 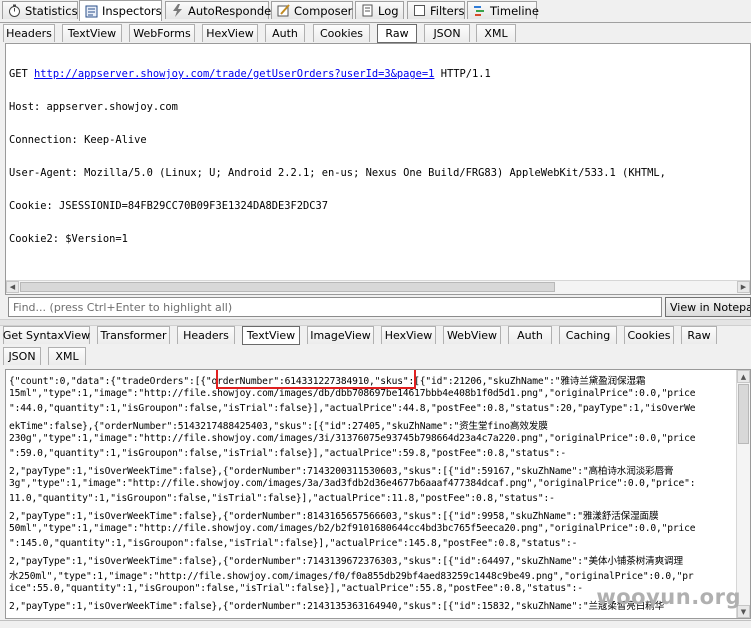 I want to click on watermark-text: wooyun.org, so click(x=668, y=597).